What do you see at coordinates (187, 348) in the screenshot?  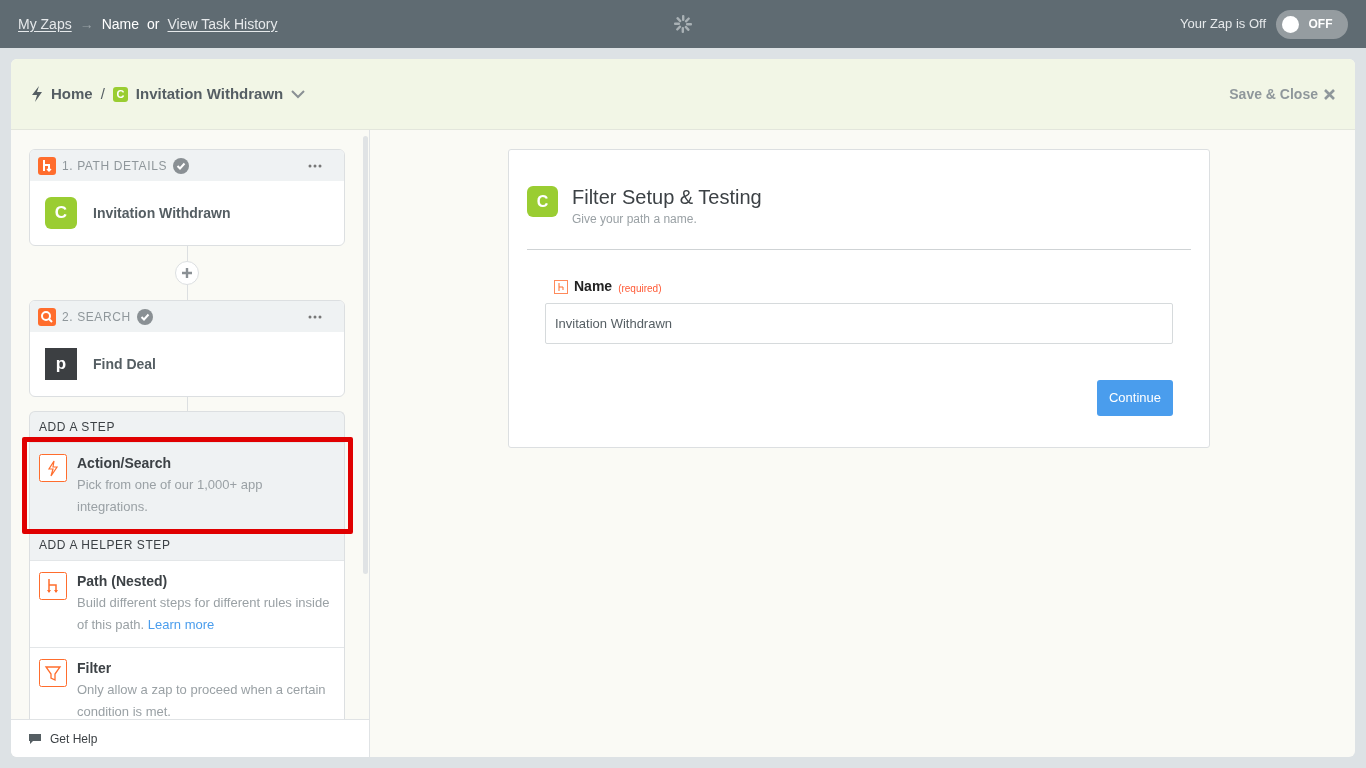 I see `step-card: 2. SEARCH p Find Deal` at bounding box center [187, 348].